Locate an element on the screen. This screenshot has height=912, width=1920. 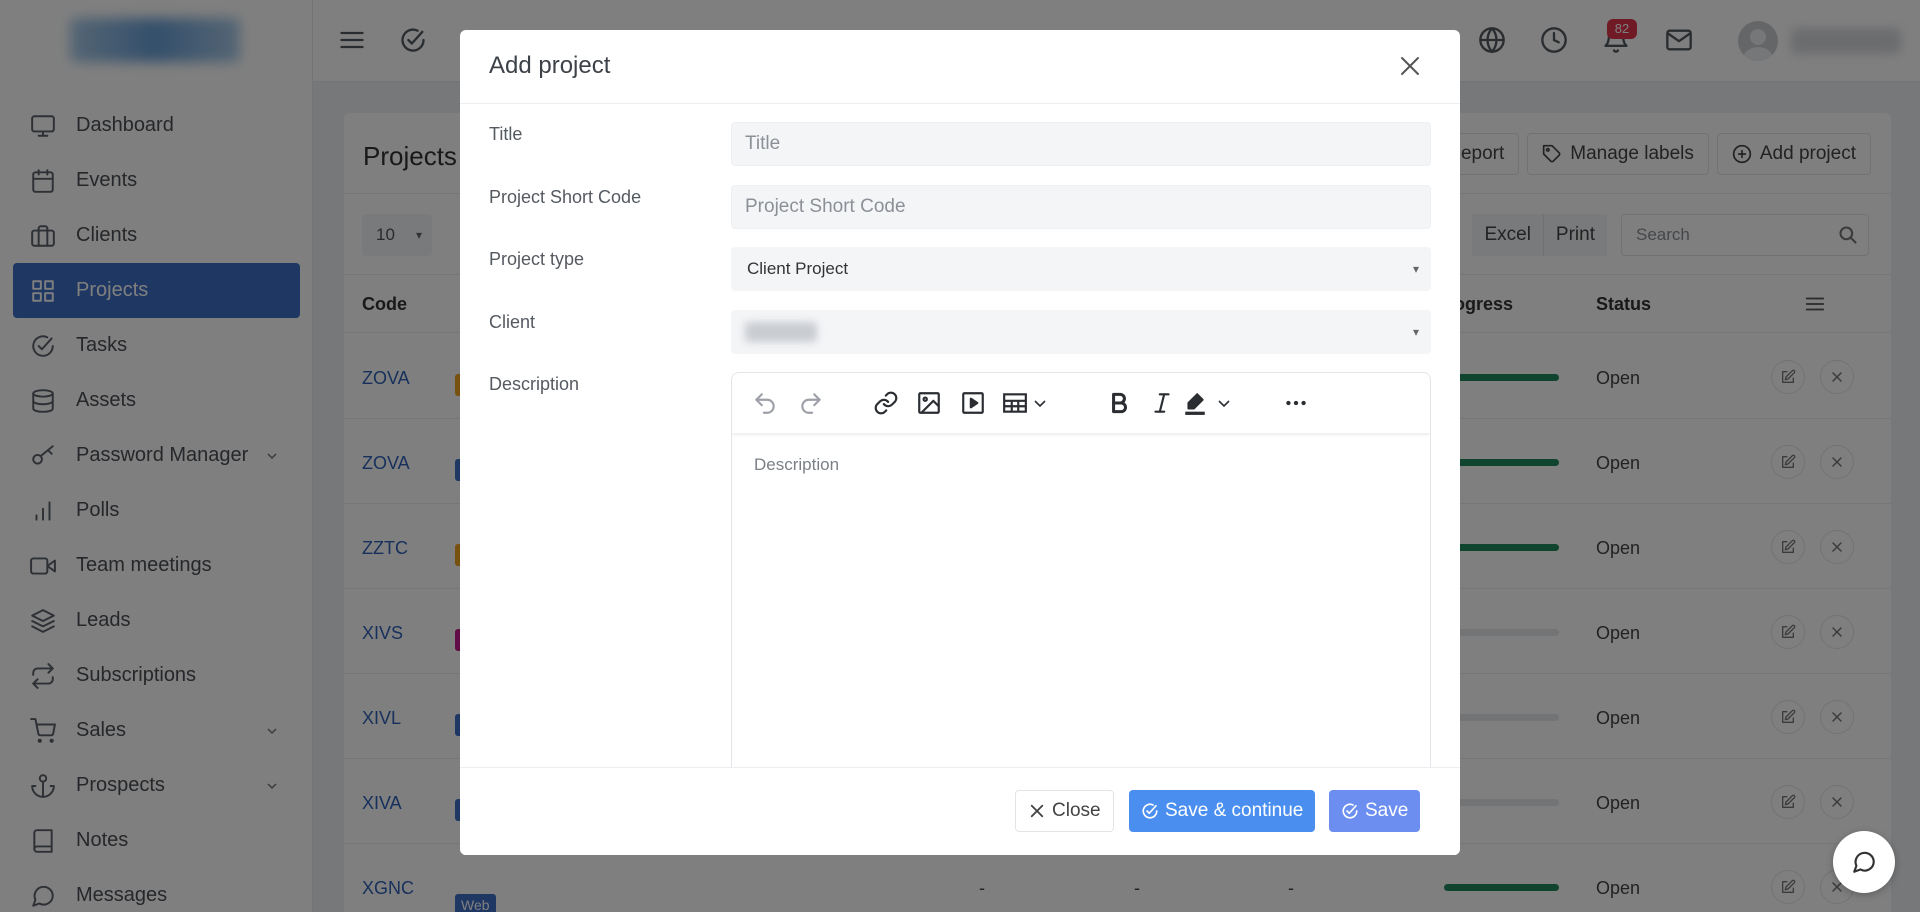
chat-button is located at coordinates (1864, 862).